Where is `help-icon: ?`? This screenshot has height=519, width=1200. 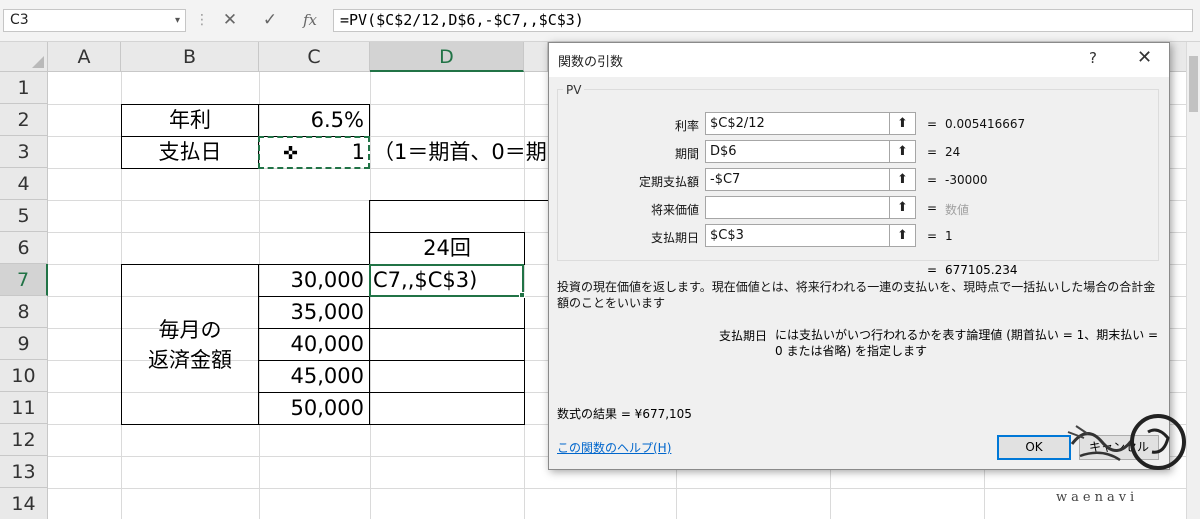
help-icon: ? is located at coordinates (1093, 58).